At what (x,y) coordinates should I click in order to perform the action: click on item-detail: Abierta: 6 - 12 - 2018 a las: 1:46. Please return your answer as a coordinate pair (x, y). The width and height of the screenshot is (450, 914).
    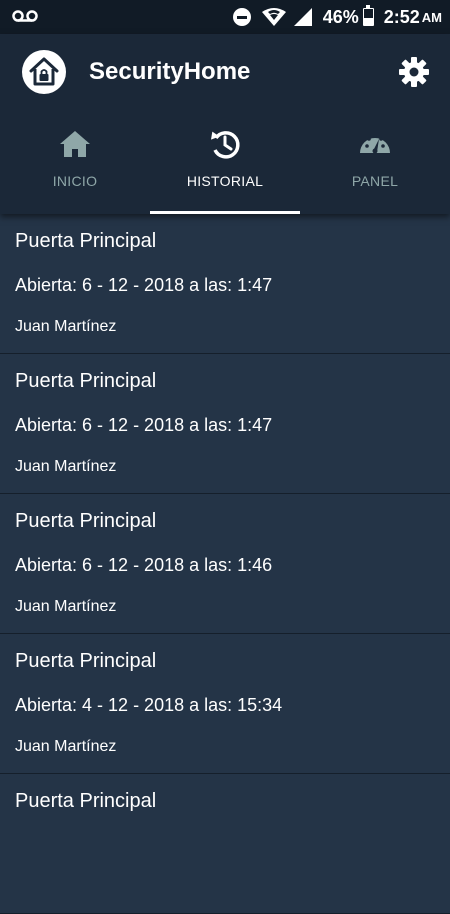
    Looking at the image, I should click on (144, 565).